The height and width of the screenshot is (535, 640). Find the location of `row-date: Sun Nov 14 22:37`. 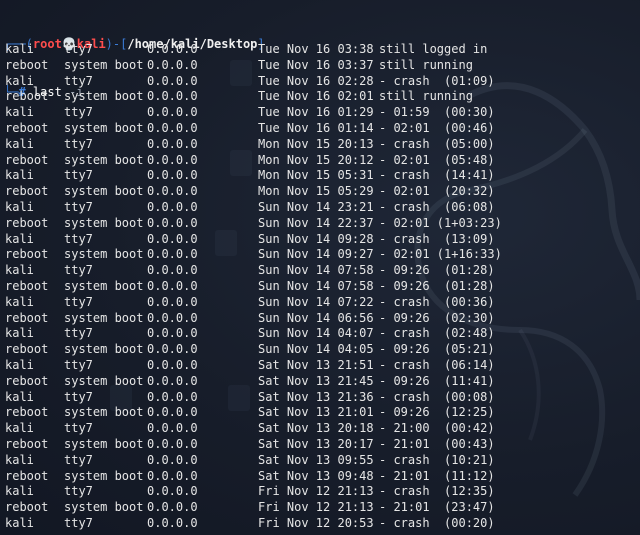

row-date: Sun Nov 14 22:37 is located at coordinates (316, 222).